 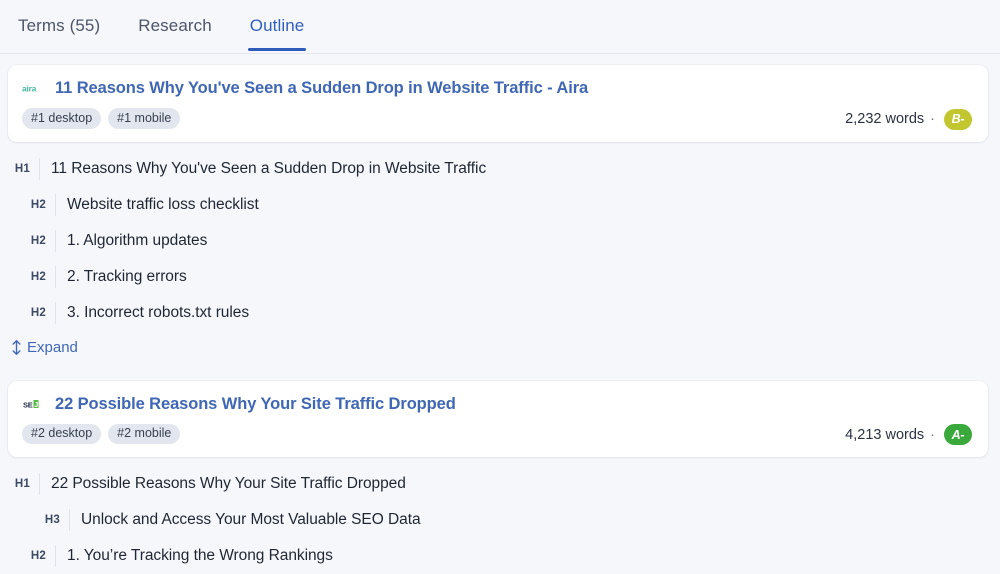 What do you see at coordinates (497, 434) in the screenshot?
I see `card-meta-row: #2 desktop #2 mobile` at bounding box center [497, 434].